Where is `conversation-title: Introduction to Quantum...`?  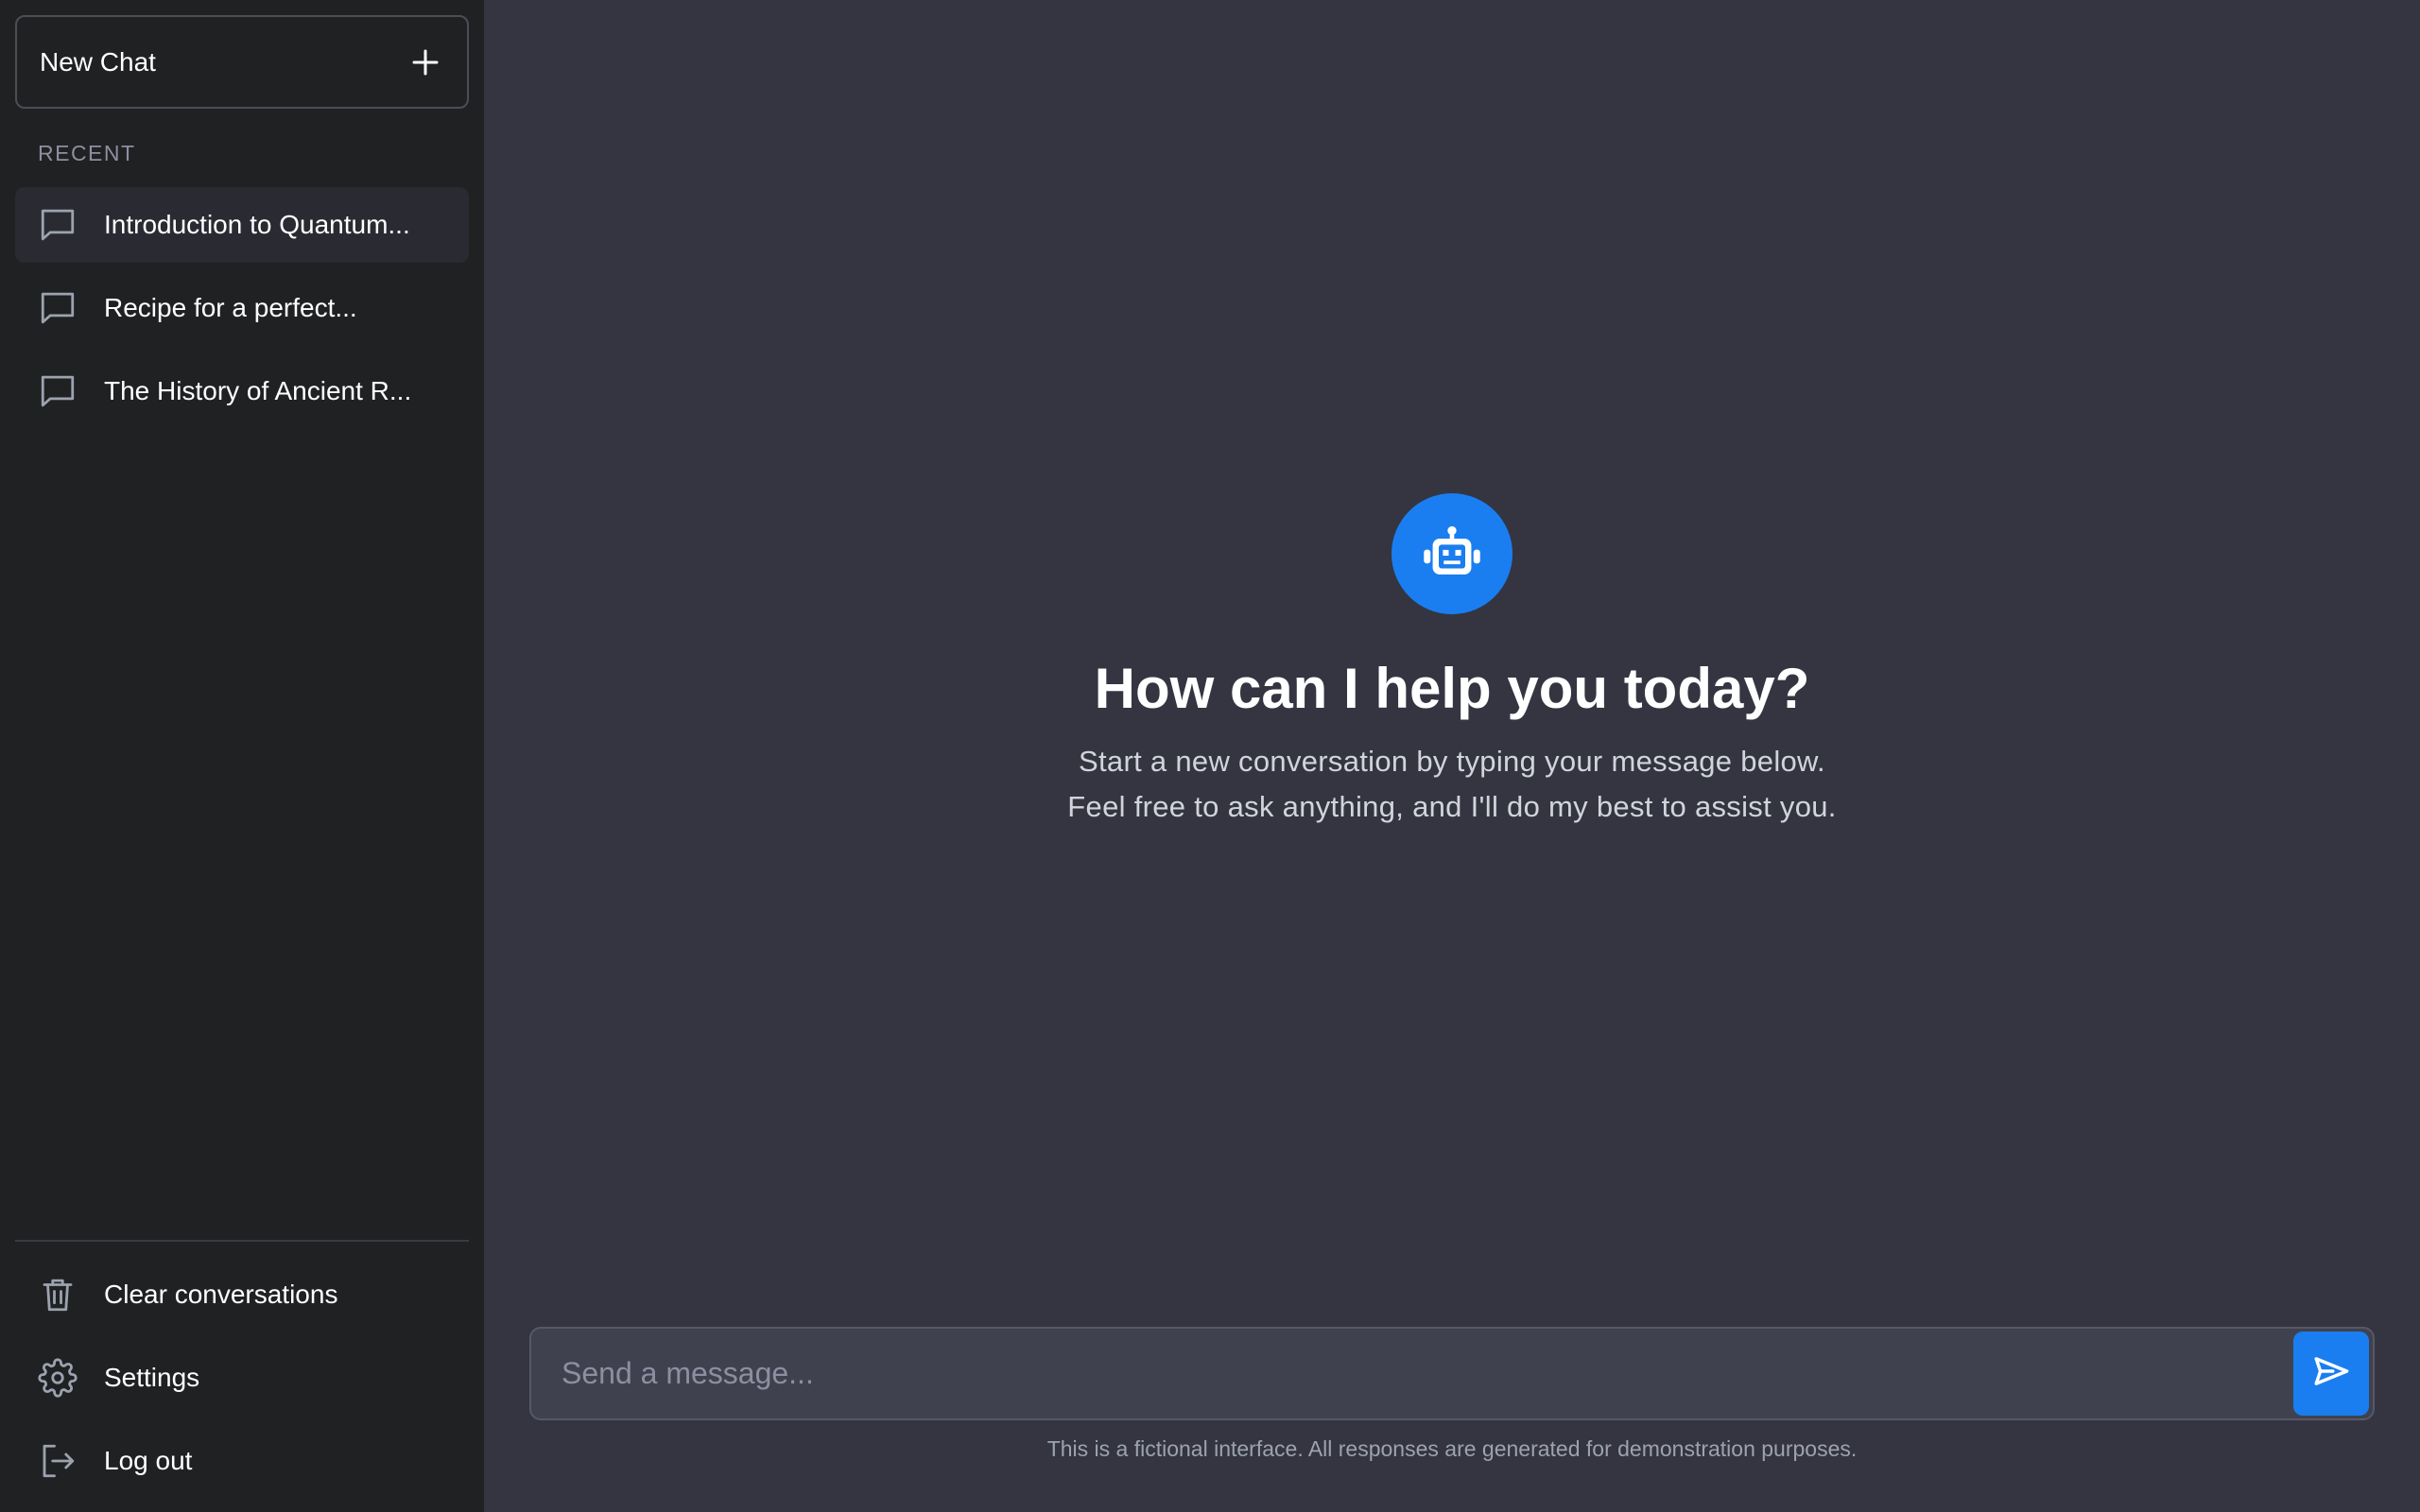 conversation-title: Introduction to Quantum... is located at coordinates (257, 224).